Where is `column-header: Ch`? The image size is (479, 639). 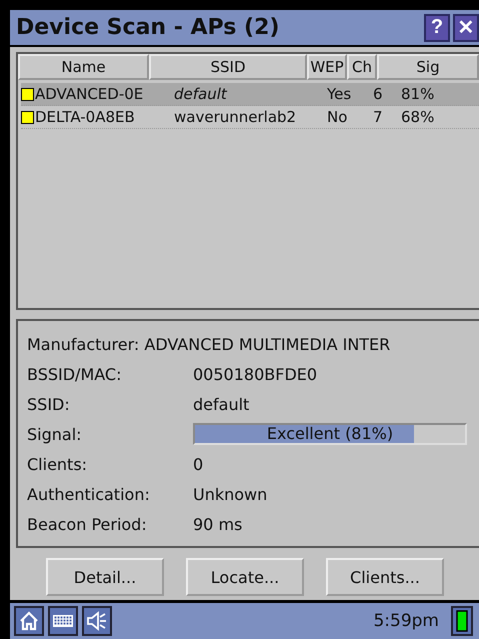 column-header: Ch is located at coordinates (362, 67).